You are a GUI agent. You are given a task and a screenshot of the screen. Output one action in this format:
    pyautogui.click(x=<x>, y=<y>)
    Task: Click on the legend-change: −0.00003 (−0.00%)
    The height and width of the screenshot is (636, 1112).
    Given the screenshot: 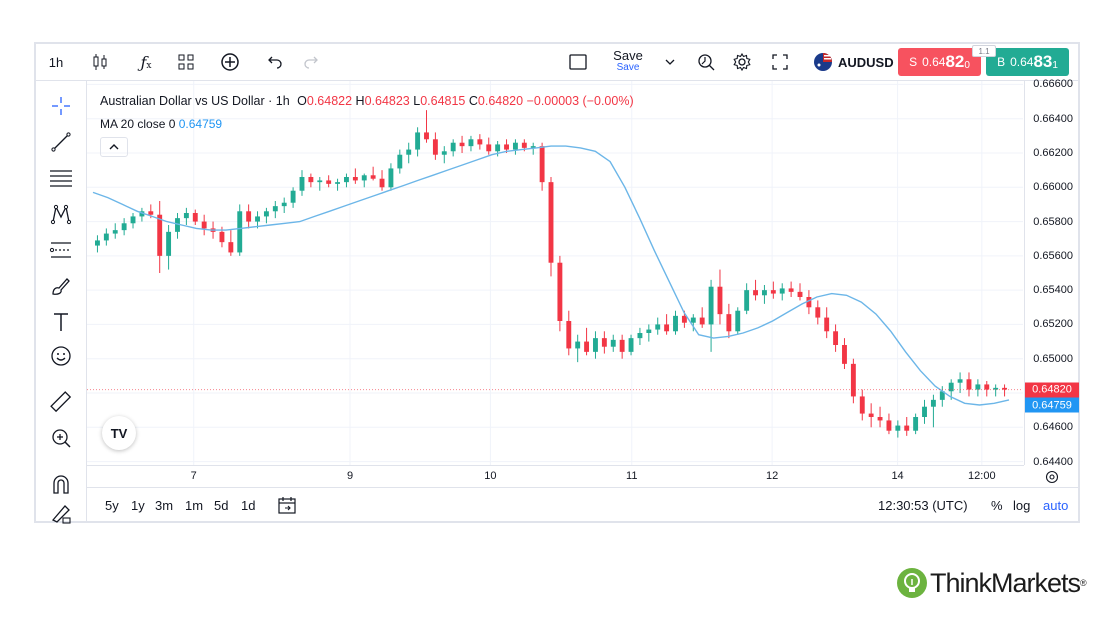 What is the action you would take?
    pyautogui.click(x=580, y=101)
    